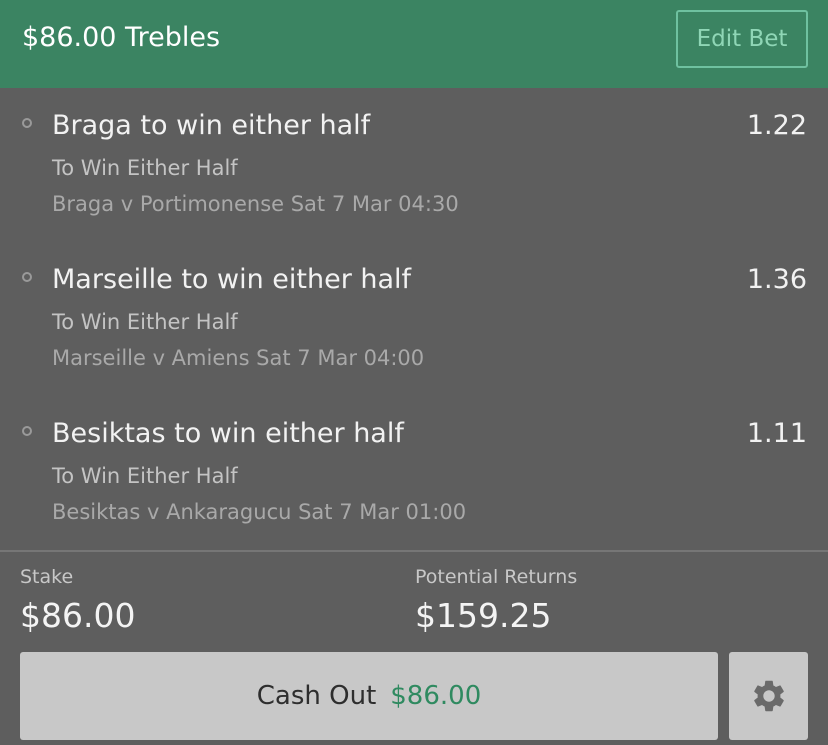  Describe the element at coordinates (259, 512) in the screenshot. I see `selection-event: Besiktas v Ankaragucu Sat 7 Mar 01:00` at that location.